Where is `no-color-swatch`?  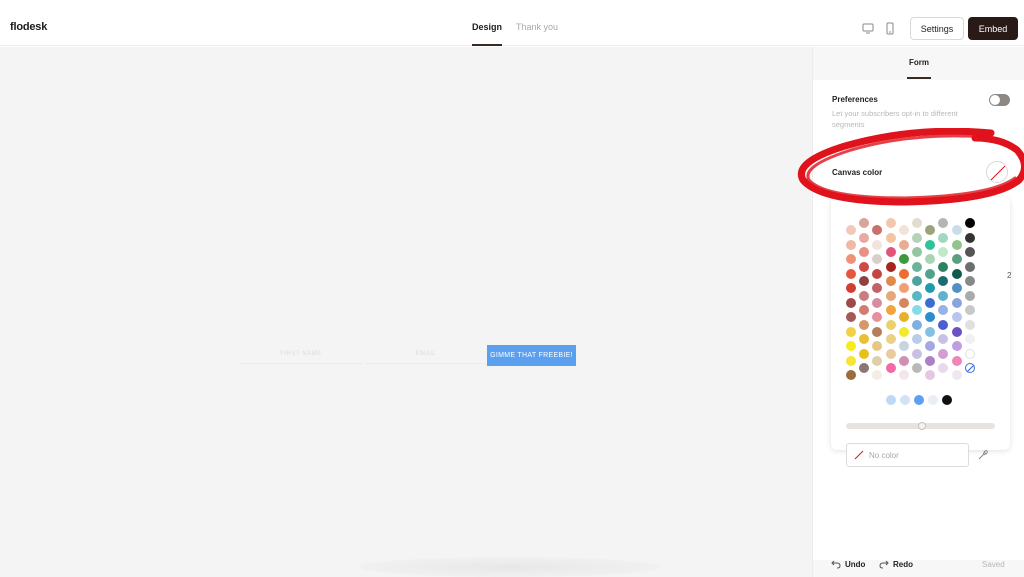 no-color-swatch is located at coordinates (969, 368).